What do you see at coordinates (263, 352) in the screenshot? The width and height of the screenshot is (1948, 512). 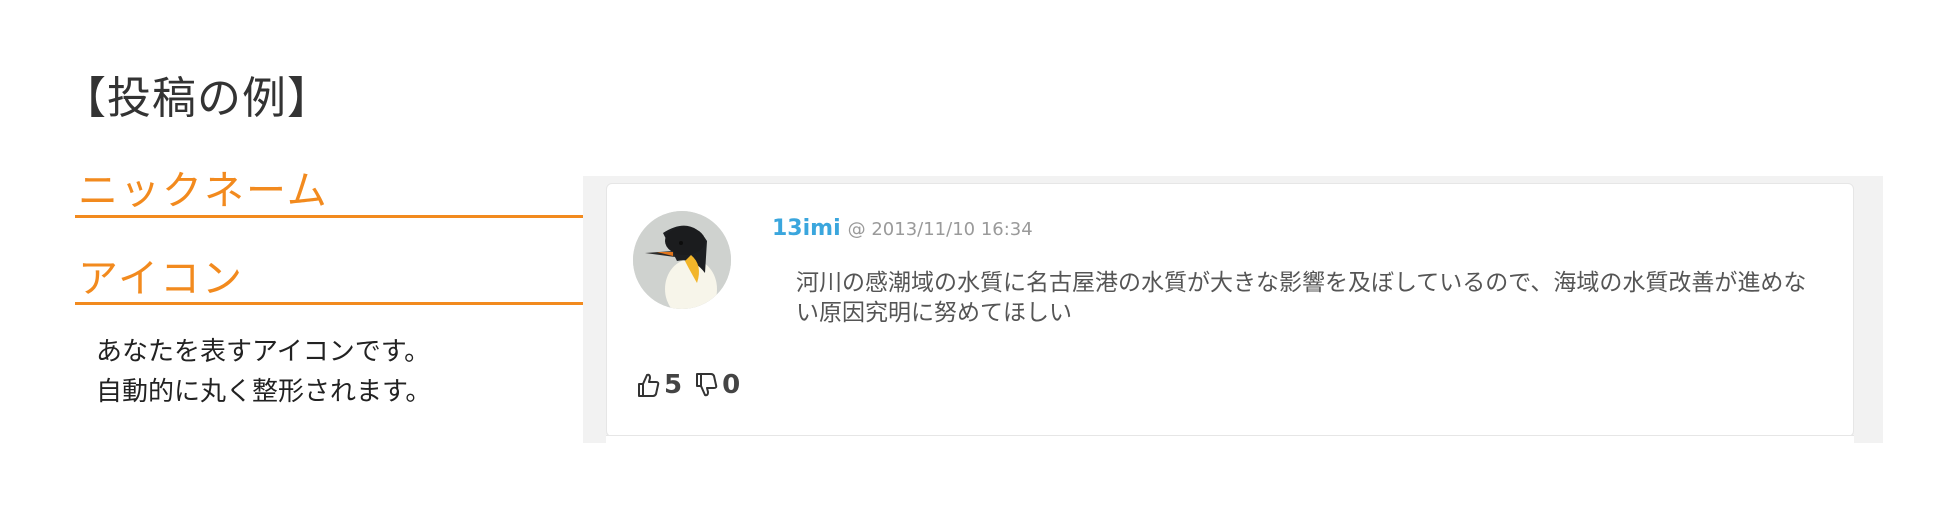 I see `description-line-1: あなたを表すアイコンです。` at bounding box center [263, 352].